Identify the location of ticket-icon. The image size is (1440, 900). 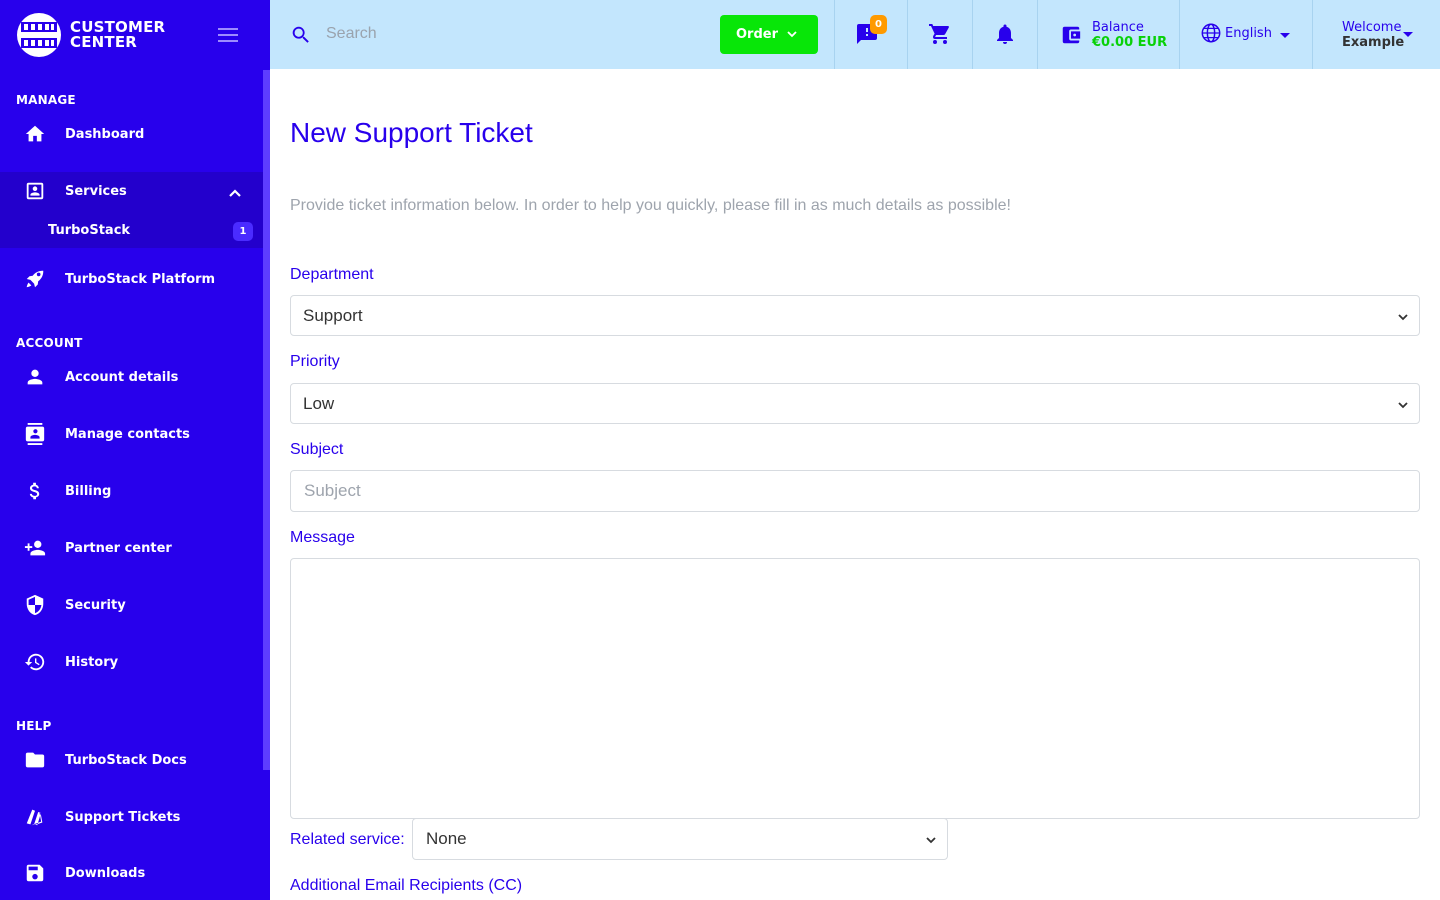
(35, 817).